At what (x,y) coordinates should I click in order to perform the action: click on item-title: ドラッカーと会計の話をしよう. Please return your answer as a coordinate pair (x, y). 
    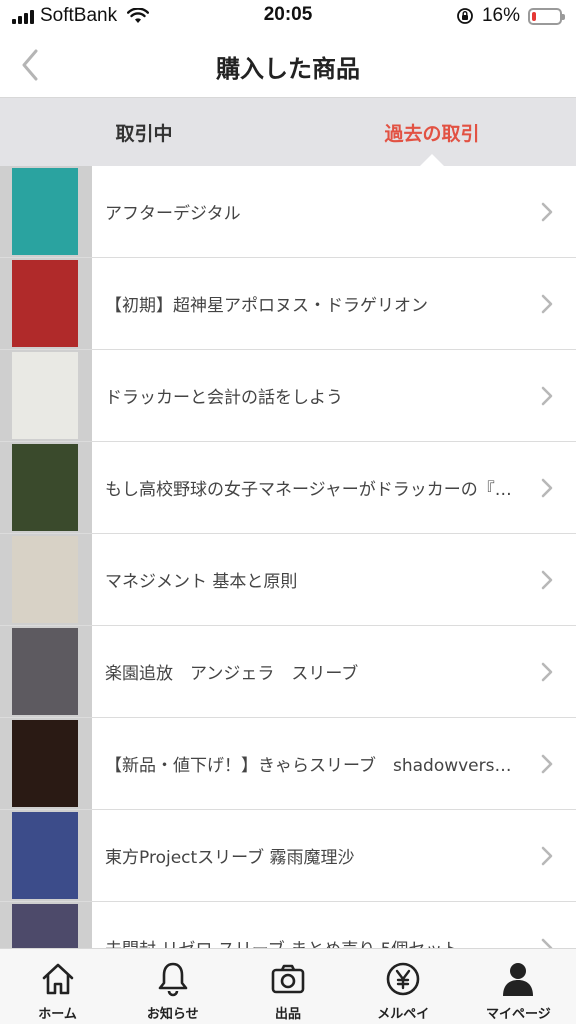
    Looking at the image, I should click on (314, 395).